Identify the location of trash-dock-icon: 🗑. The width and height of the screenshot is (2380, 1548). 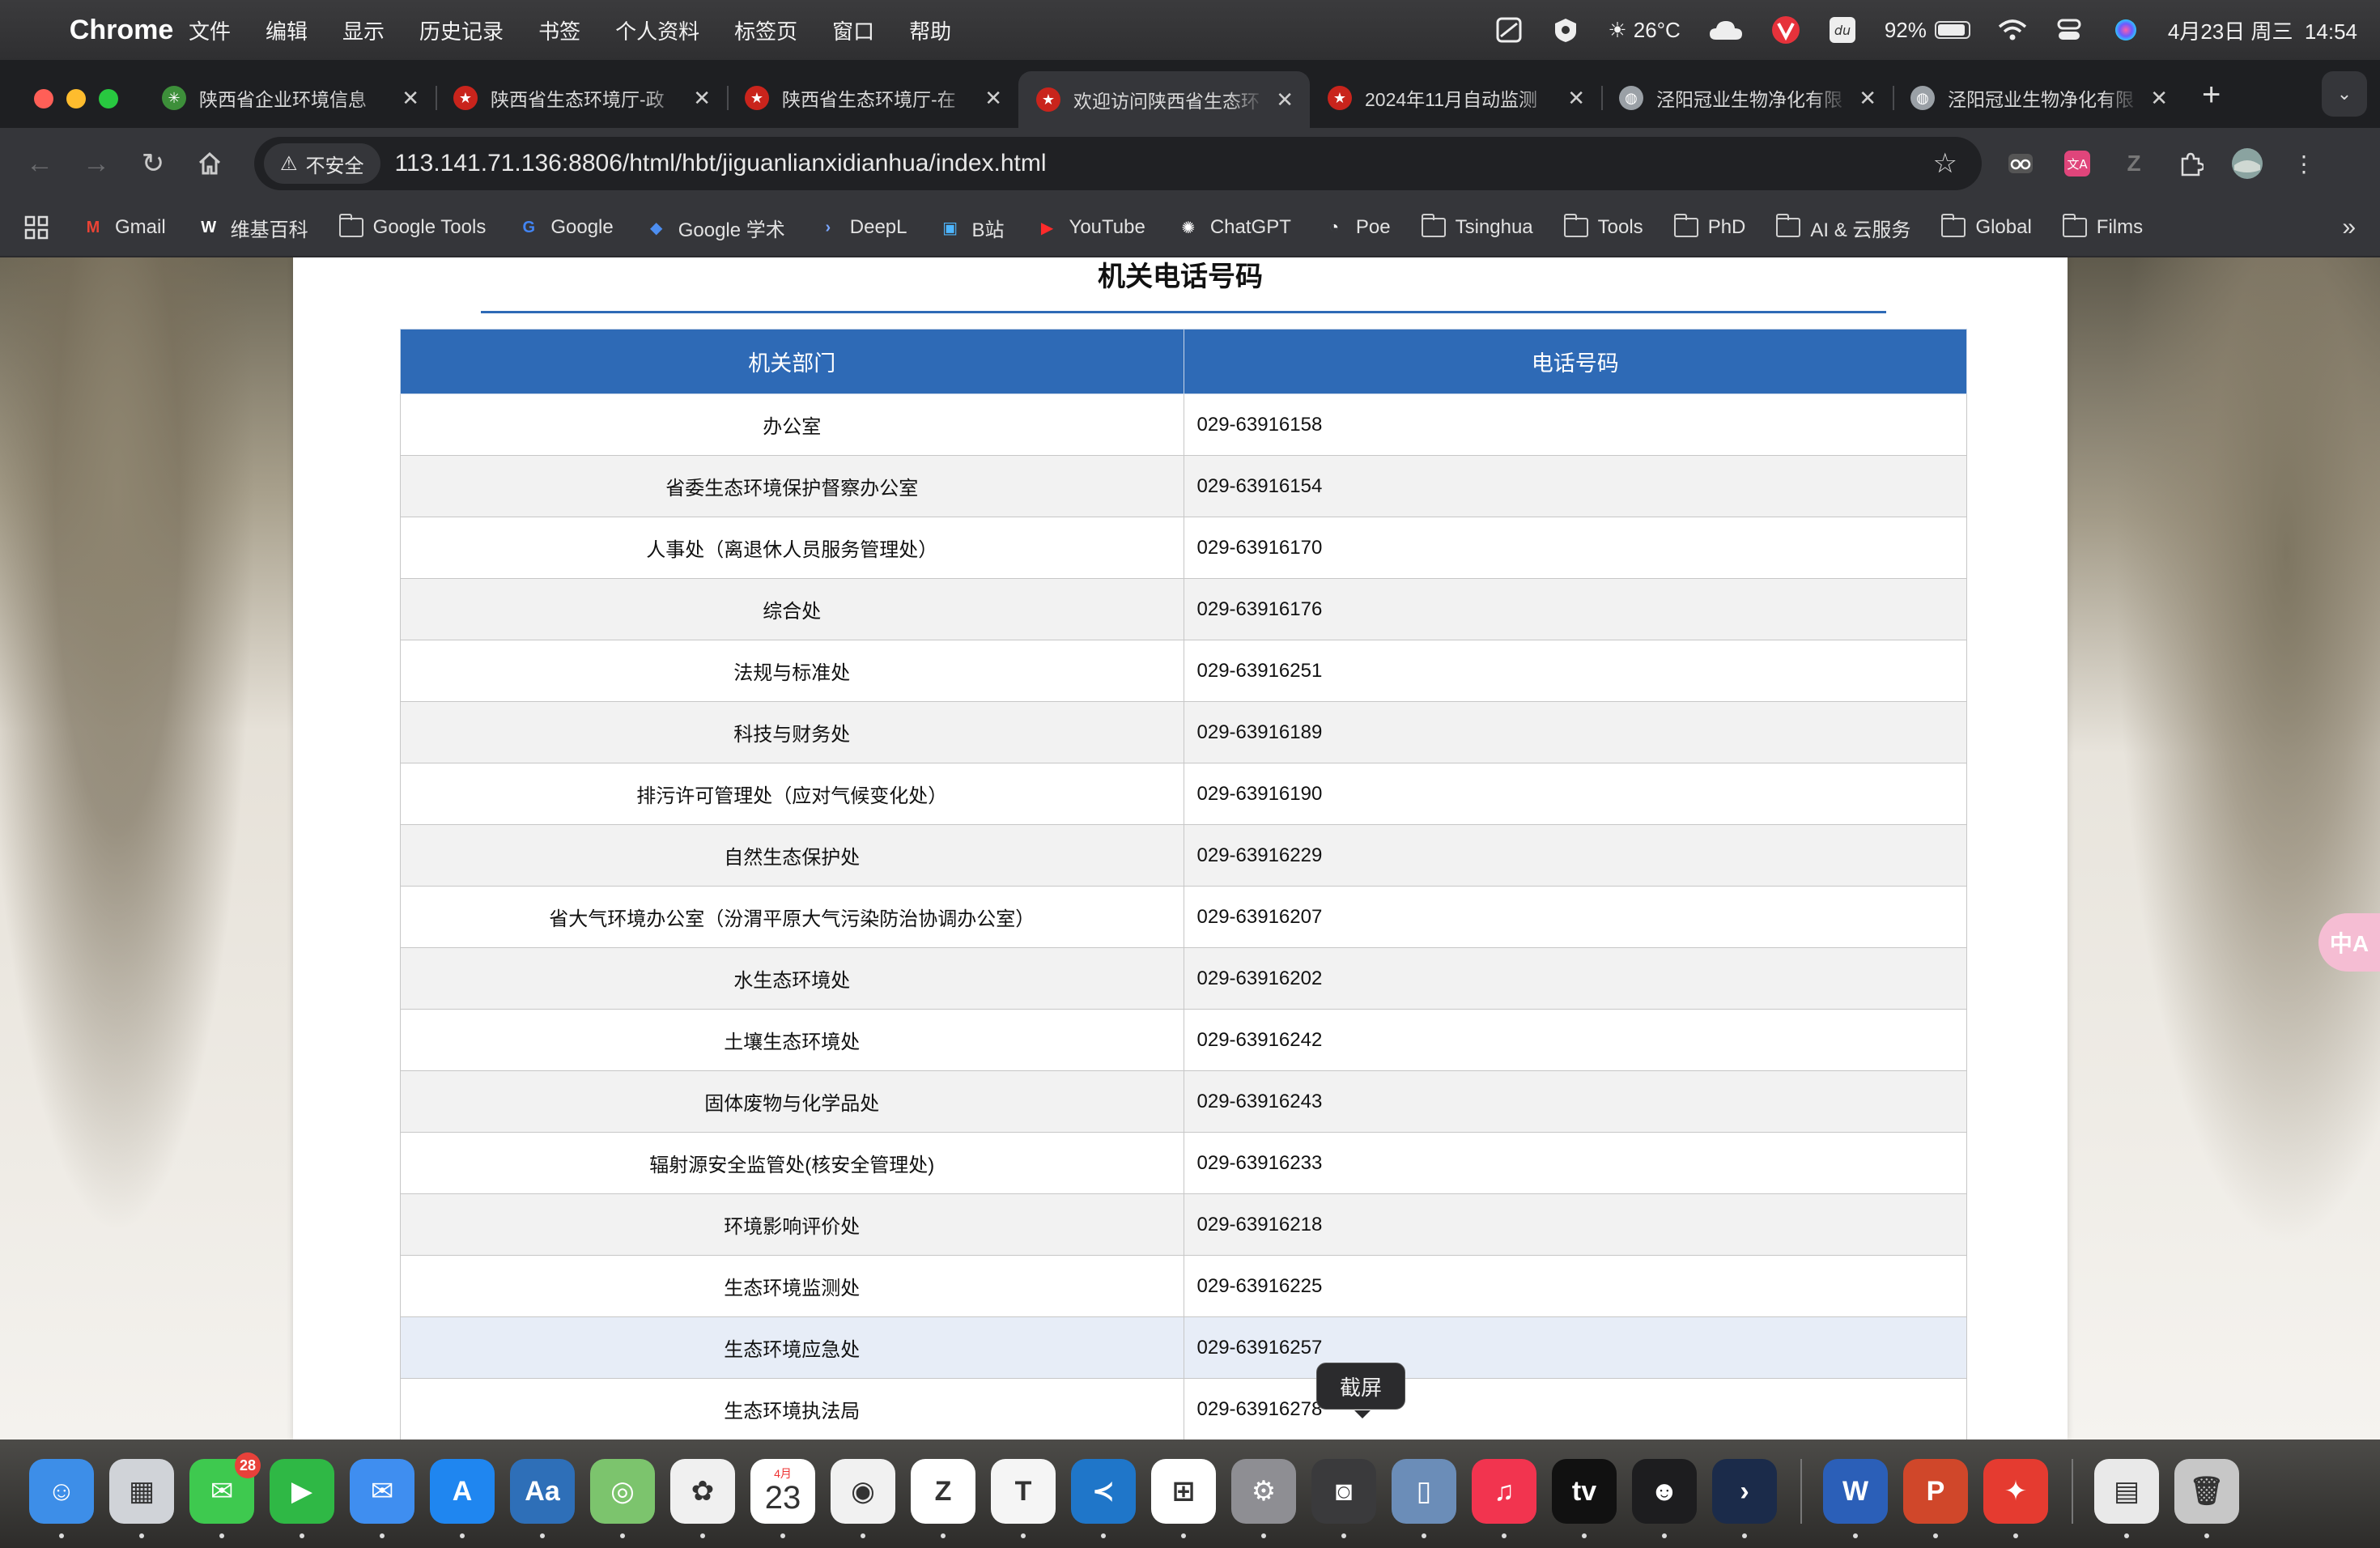
(2207, 1498).